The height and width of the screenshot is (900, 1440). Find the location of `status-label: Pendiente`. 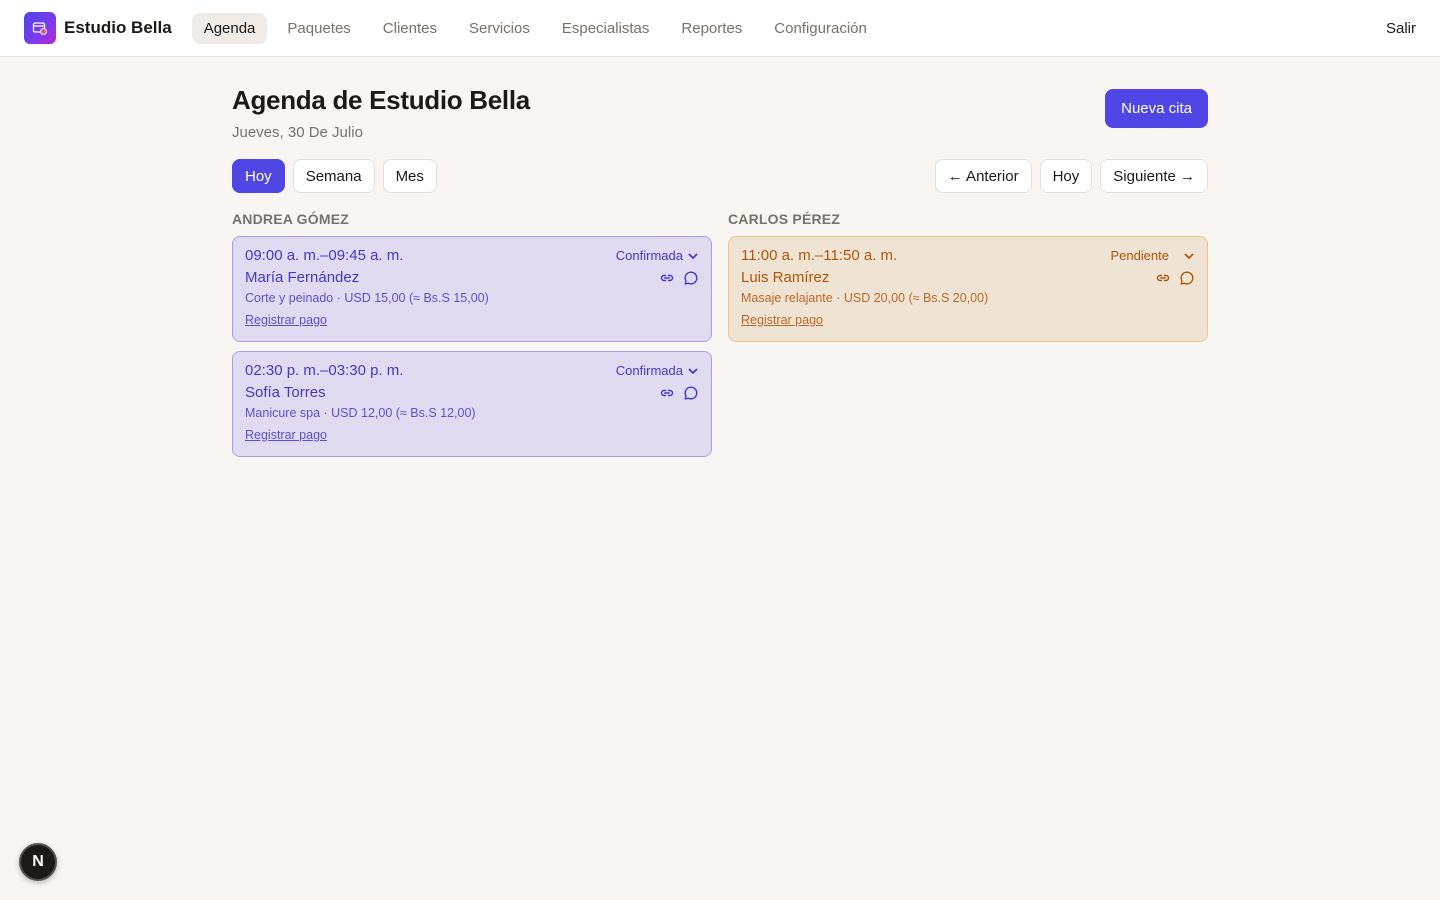

status-label: Pendiente is located at coordinates (1139, 255).